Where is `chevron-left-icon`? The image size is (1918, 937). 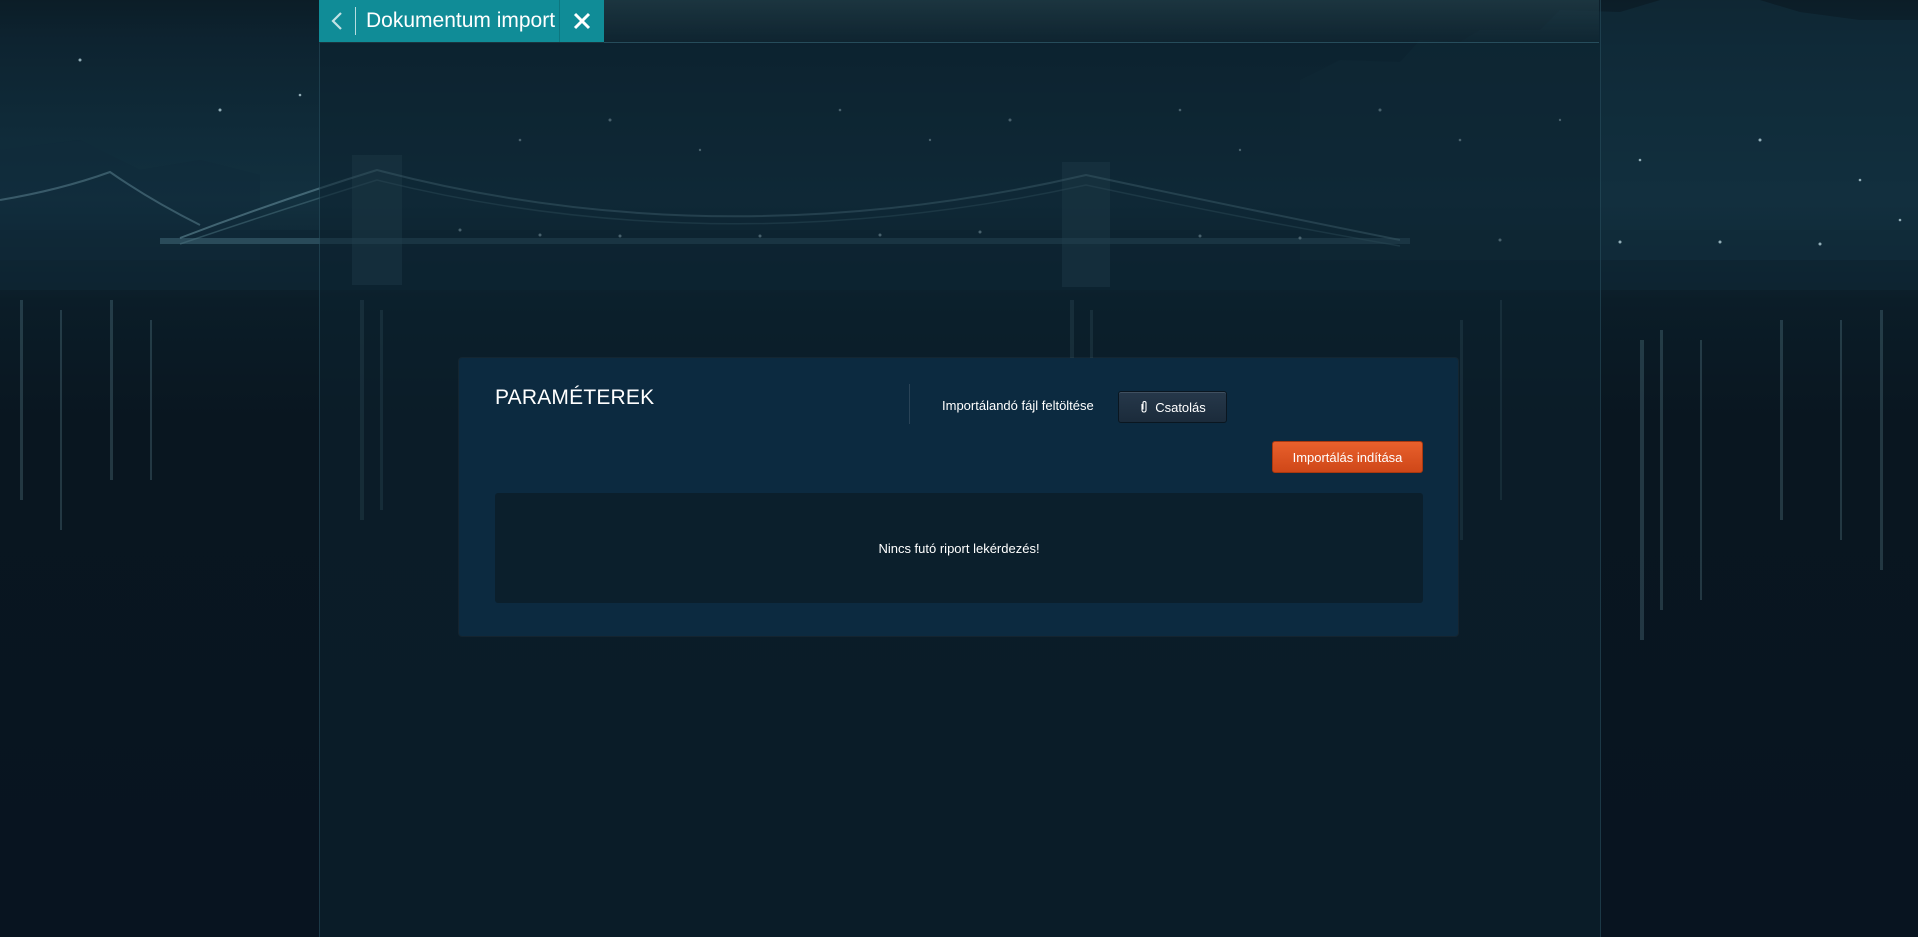
chevron-left-icon is located at coordinates (336, 21).